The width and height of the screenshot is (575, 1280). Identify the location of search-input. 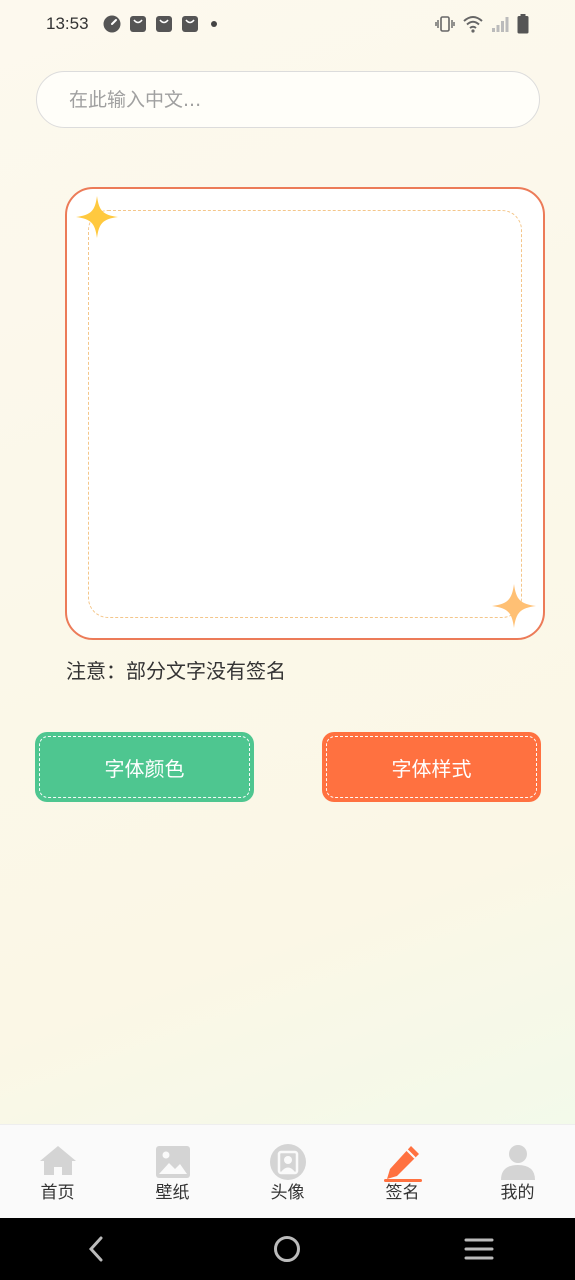
(288, 99).